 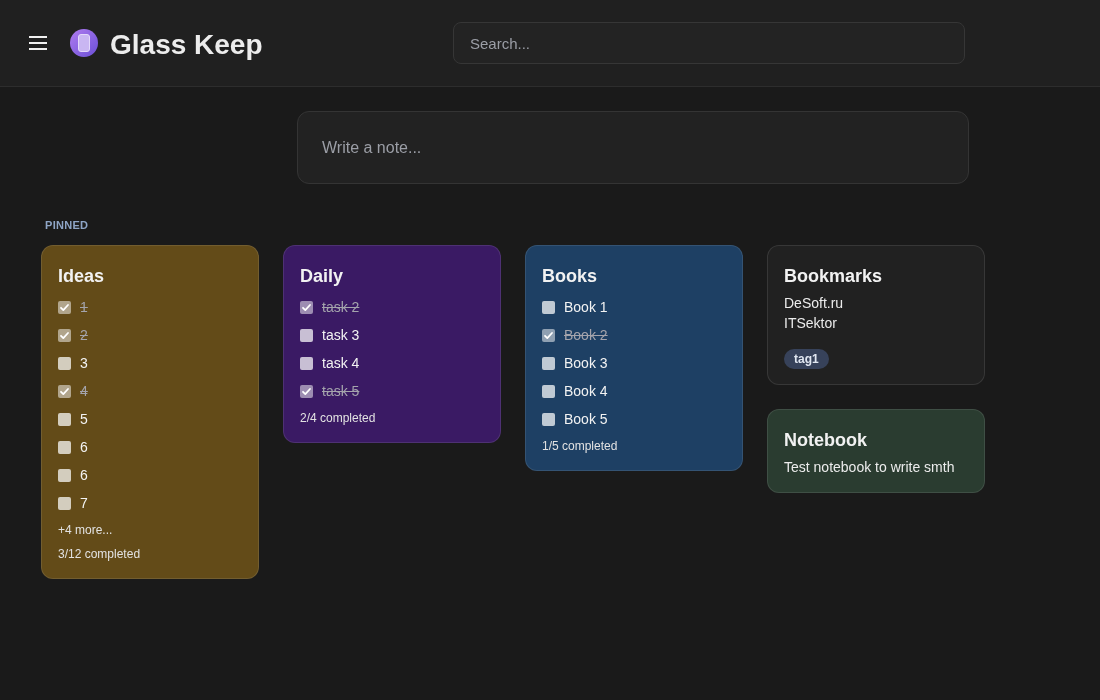 I want to click on note-card: Bookmarks DeSoft.ru ITSektor tag1, so click(x=876, y=315).